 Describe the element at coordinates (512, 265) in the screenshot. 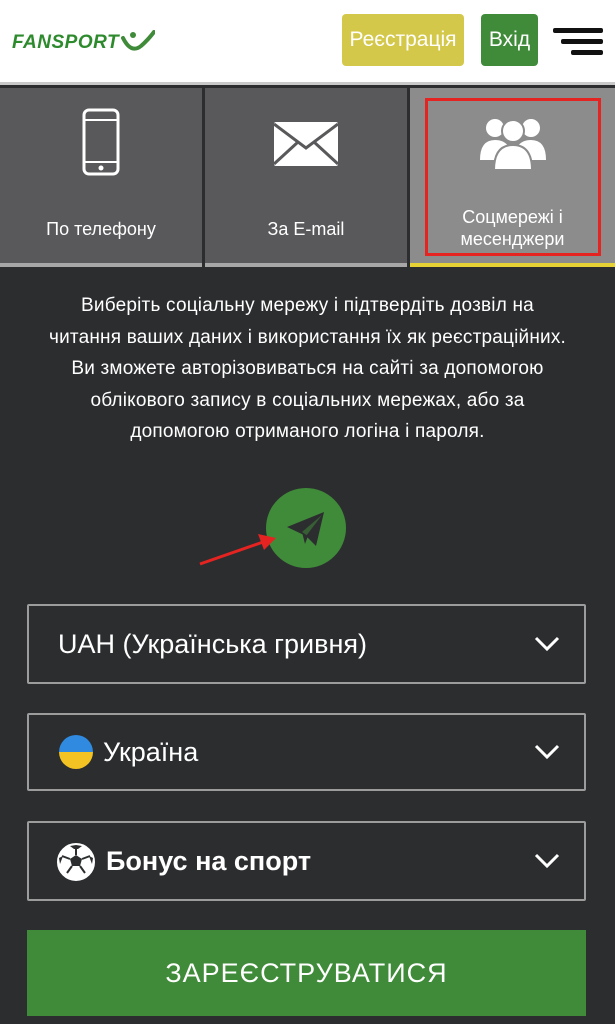

I see `tab-active-underline` at that location.